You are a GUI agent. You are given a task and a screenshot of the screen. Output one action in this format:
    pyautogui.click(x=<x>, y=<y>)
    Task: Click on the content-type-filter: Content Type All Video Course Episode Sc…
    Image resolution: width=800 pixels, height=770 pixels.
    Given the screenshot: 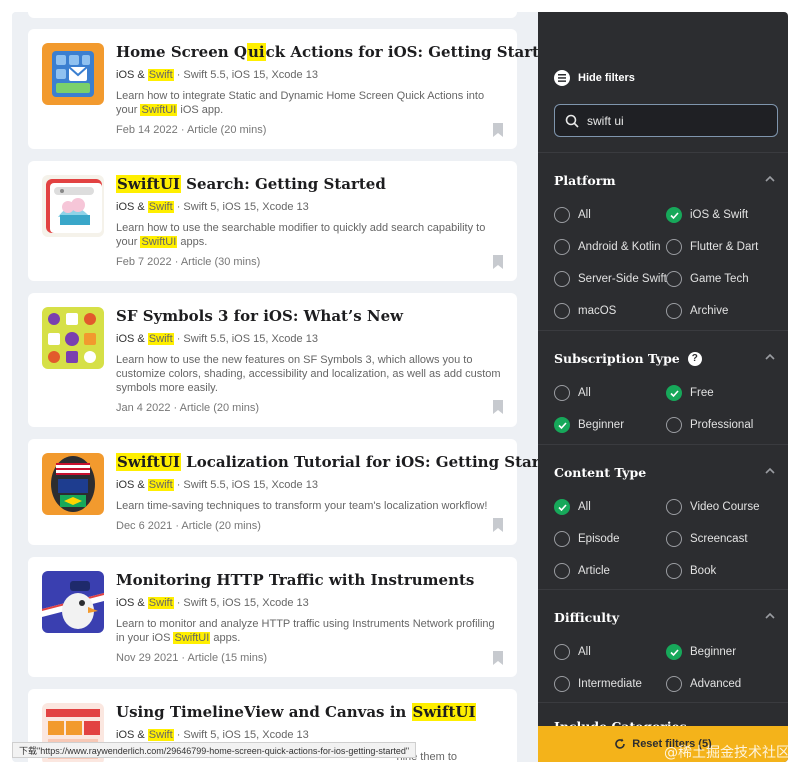 What is the action you would take?
    pyautogui.click(x=663, y=516)
    